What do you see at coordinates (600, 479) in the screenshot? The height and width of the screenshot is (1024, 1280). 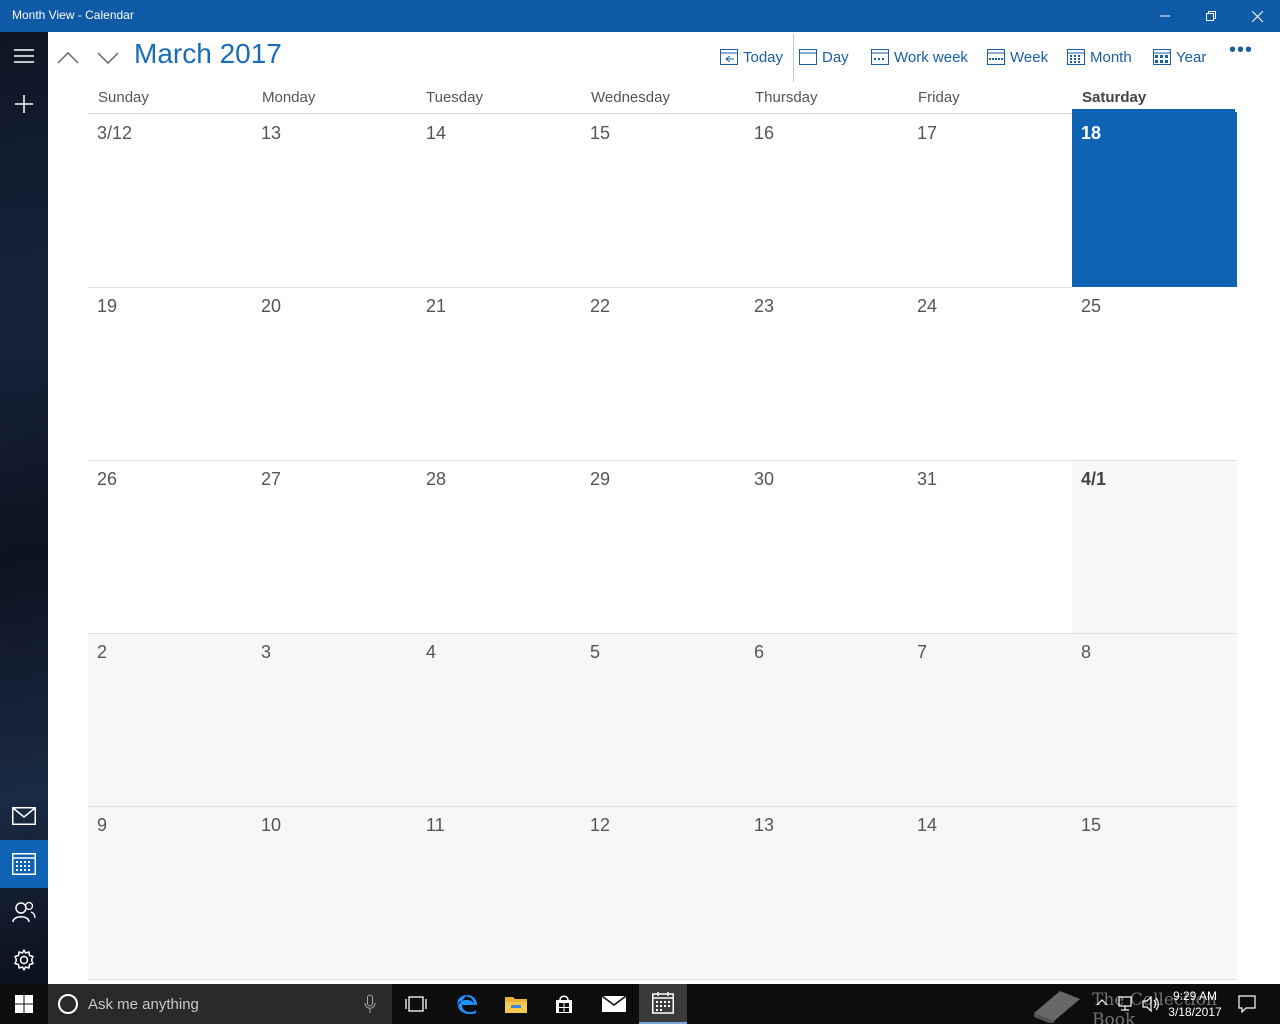 I see `day-number: 29` at bounding box center [600, 479].